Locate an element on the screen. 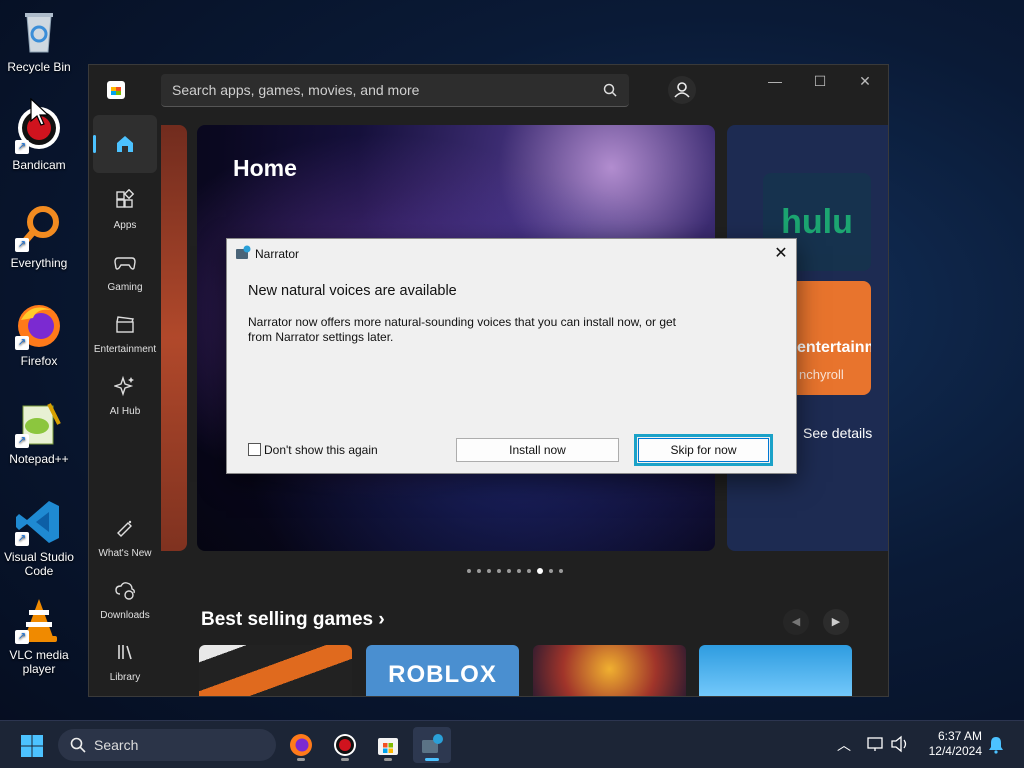 The image size is (1024, 768). mouse-cursor-icon is located at coordinates (39, 112).